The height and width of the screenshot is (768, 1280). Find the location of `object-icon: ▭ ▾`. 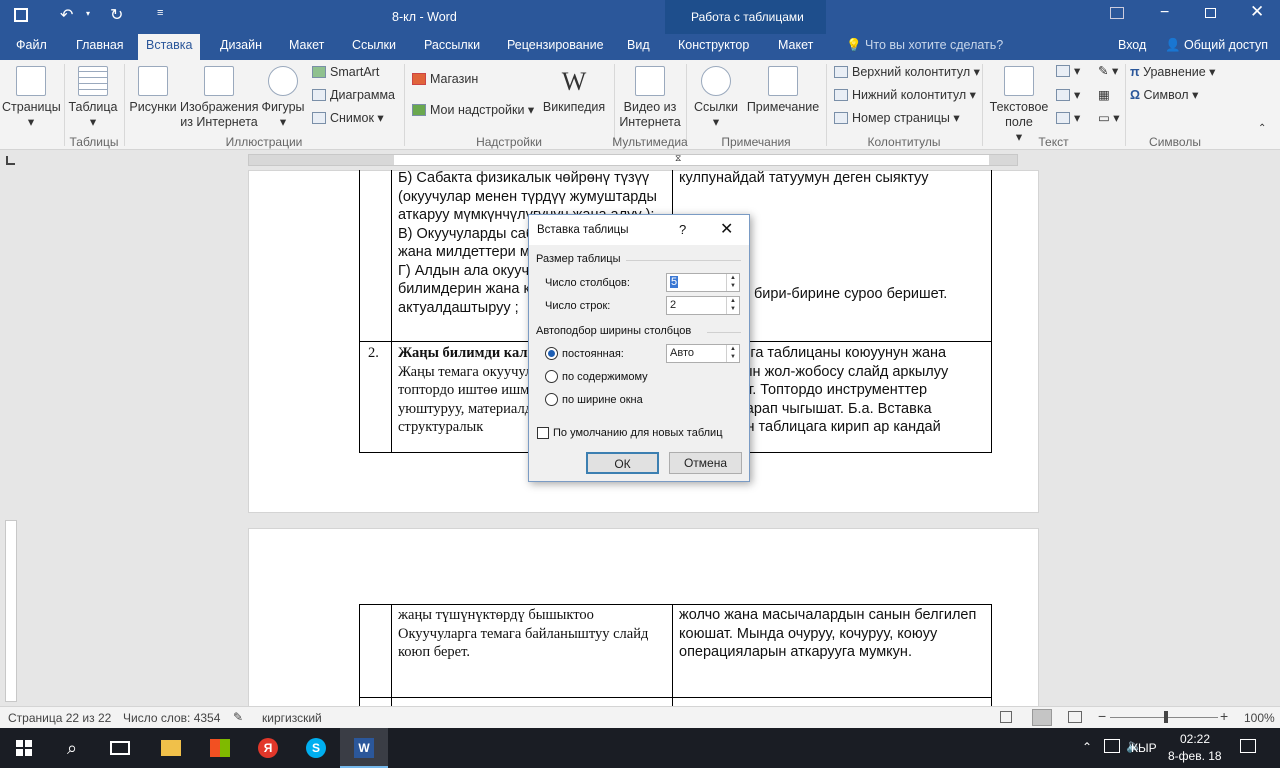

object-icon: ▭ ▾ is located at coordinates (1109, 118).